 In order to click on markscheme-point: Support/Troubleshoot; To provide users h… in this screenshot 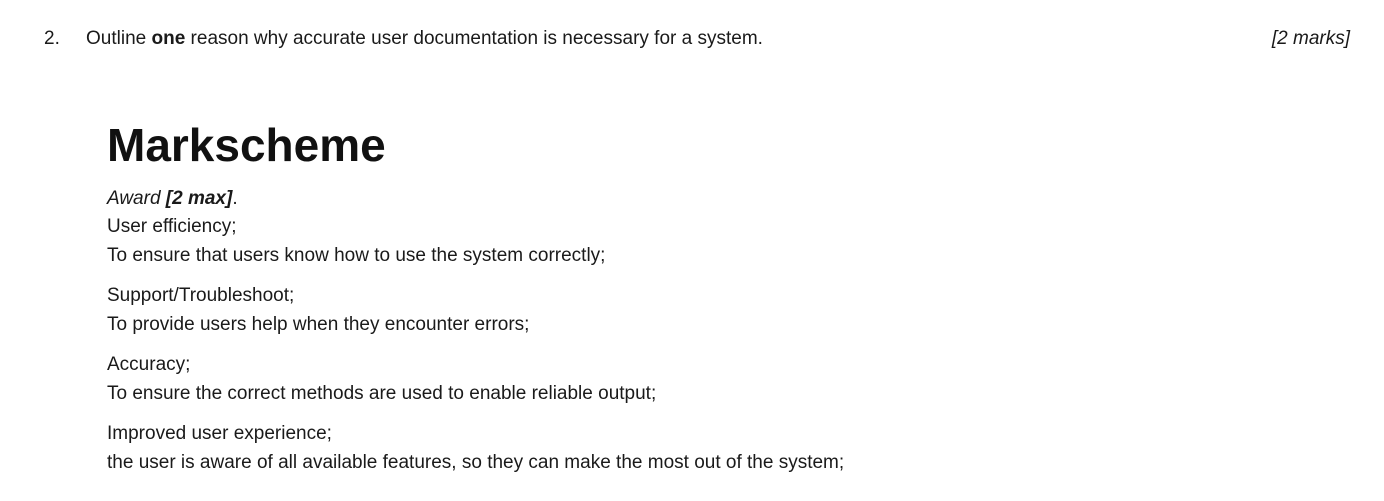, I will do `click(727, 310)`.